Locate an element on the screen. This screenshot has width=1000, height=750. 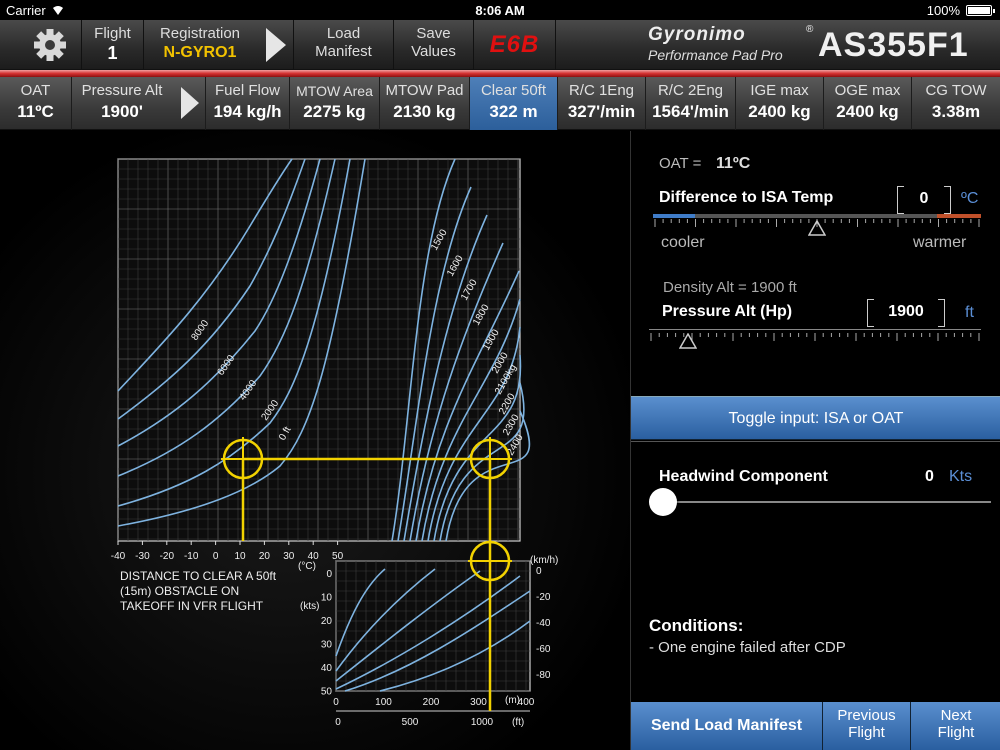
param-label: R/C 1Eng is located at coordinates (601, 90).